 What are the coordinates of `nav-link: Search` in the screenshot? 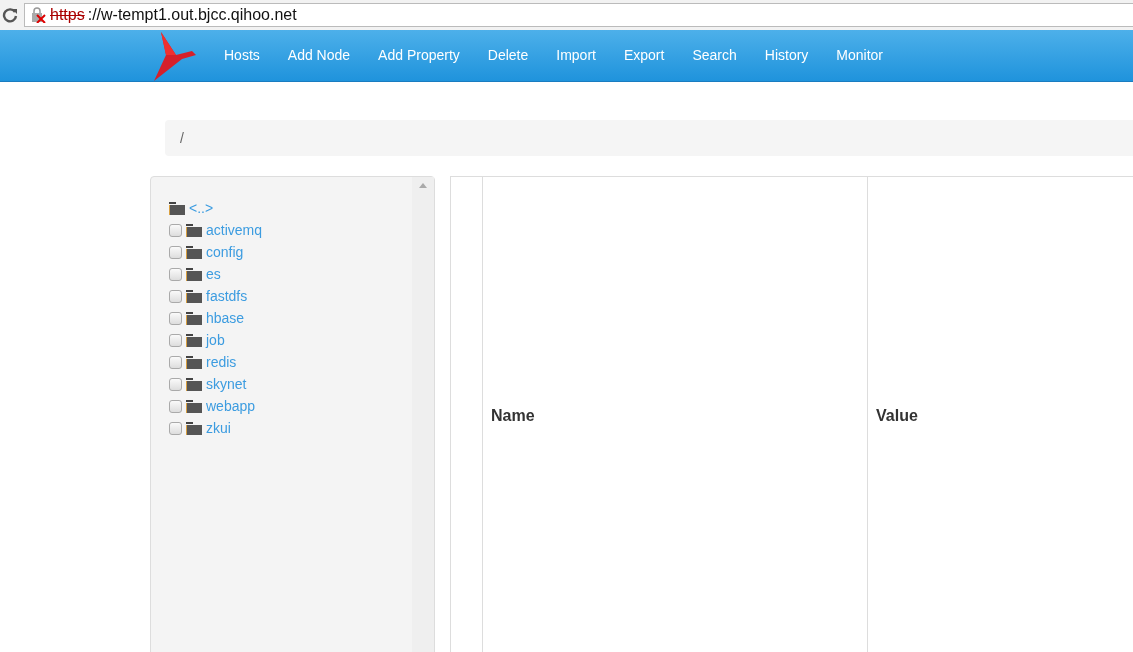 It's located at (714, 55).